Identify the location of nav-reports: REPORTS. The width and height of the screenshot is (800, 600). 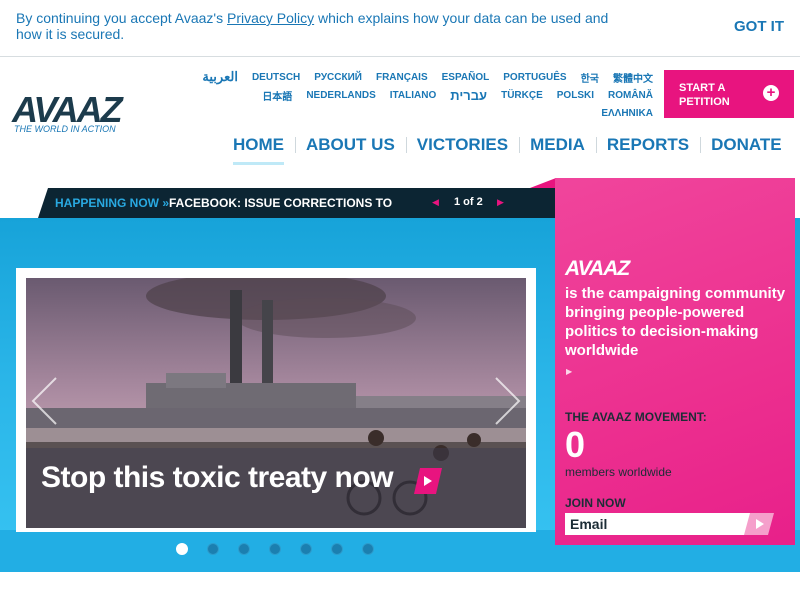
(647, 146).